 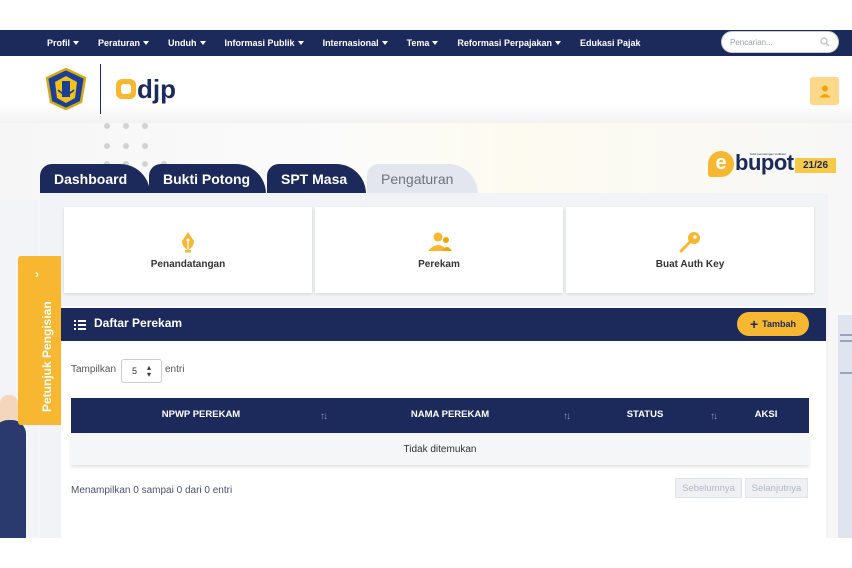 What do you see at coordinates (418, 43) in the screenshot?
I see `nav-item-label: Tema` at bounding box center [418, 43].